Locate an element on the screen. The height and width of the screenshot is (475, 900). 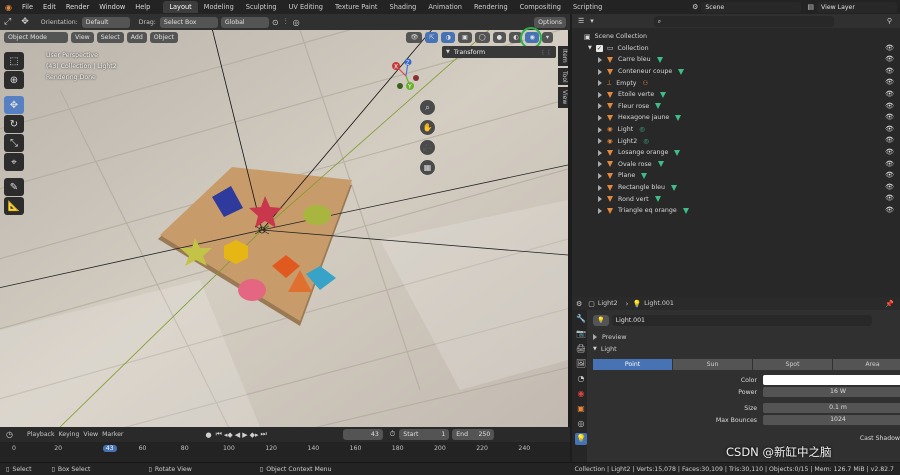
outliner-item: Ovale rose 👁 is located at coordinates (736, 165).